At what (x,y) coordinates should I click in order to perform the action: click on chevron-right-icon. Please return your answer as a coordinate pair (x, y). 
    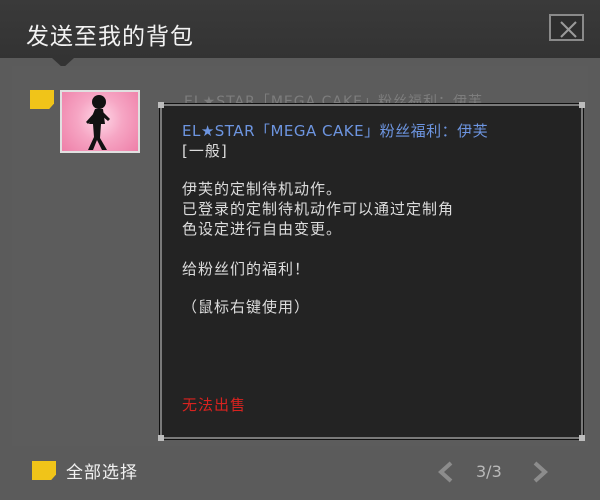
    Looking at the image, I should click on (540, 472).